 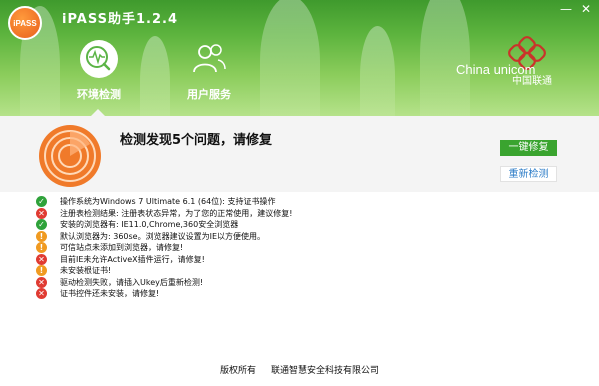 What do you see at coordinates (209, 94) in the screenshot?
I see `tab-user-service-label: 用户服务` at bounding box center [209, 94].